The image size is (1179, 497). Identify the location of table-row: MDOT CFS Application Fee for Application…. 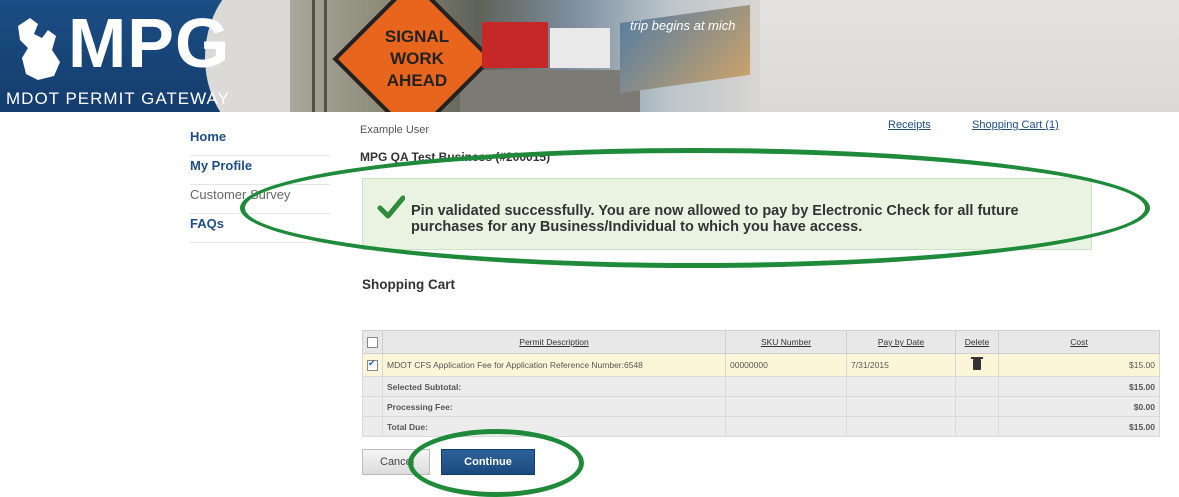
(761, 365).